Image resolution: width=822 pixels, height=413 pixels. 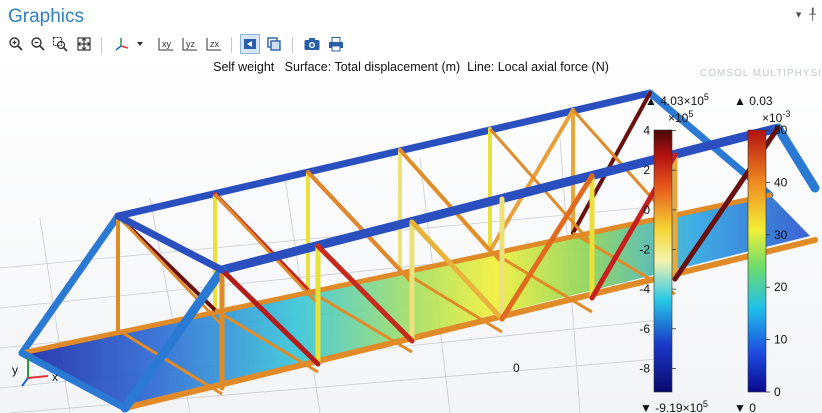 I want to click on scene-light-button, so click(x=250, y=44).